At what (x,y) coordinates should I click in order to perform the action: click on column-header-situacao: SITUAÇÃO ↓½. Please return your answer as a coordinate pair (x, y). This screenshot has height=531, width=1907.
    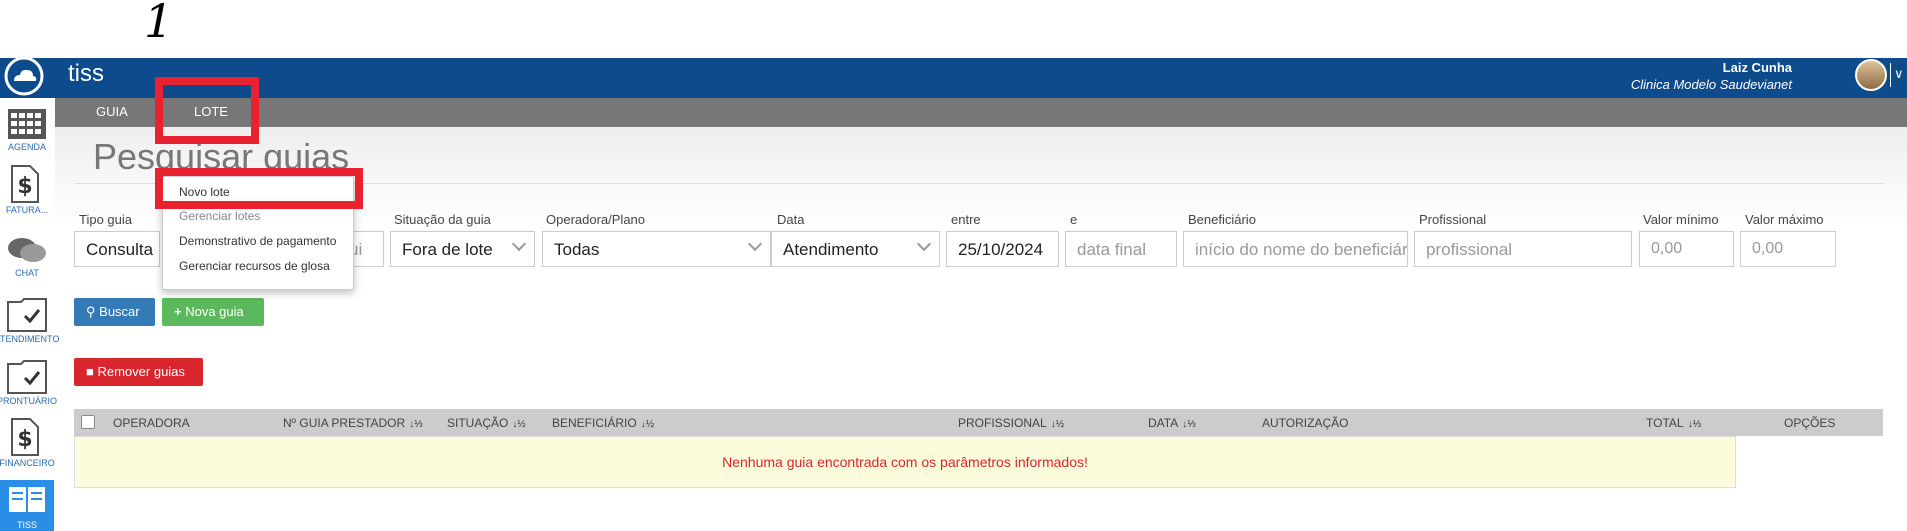
    Looking at the image, I should click on (486, 423).